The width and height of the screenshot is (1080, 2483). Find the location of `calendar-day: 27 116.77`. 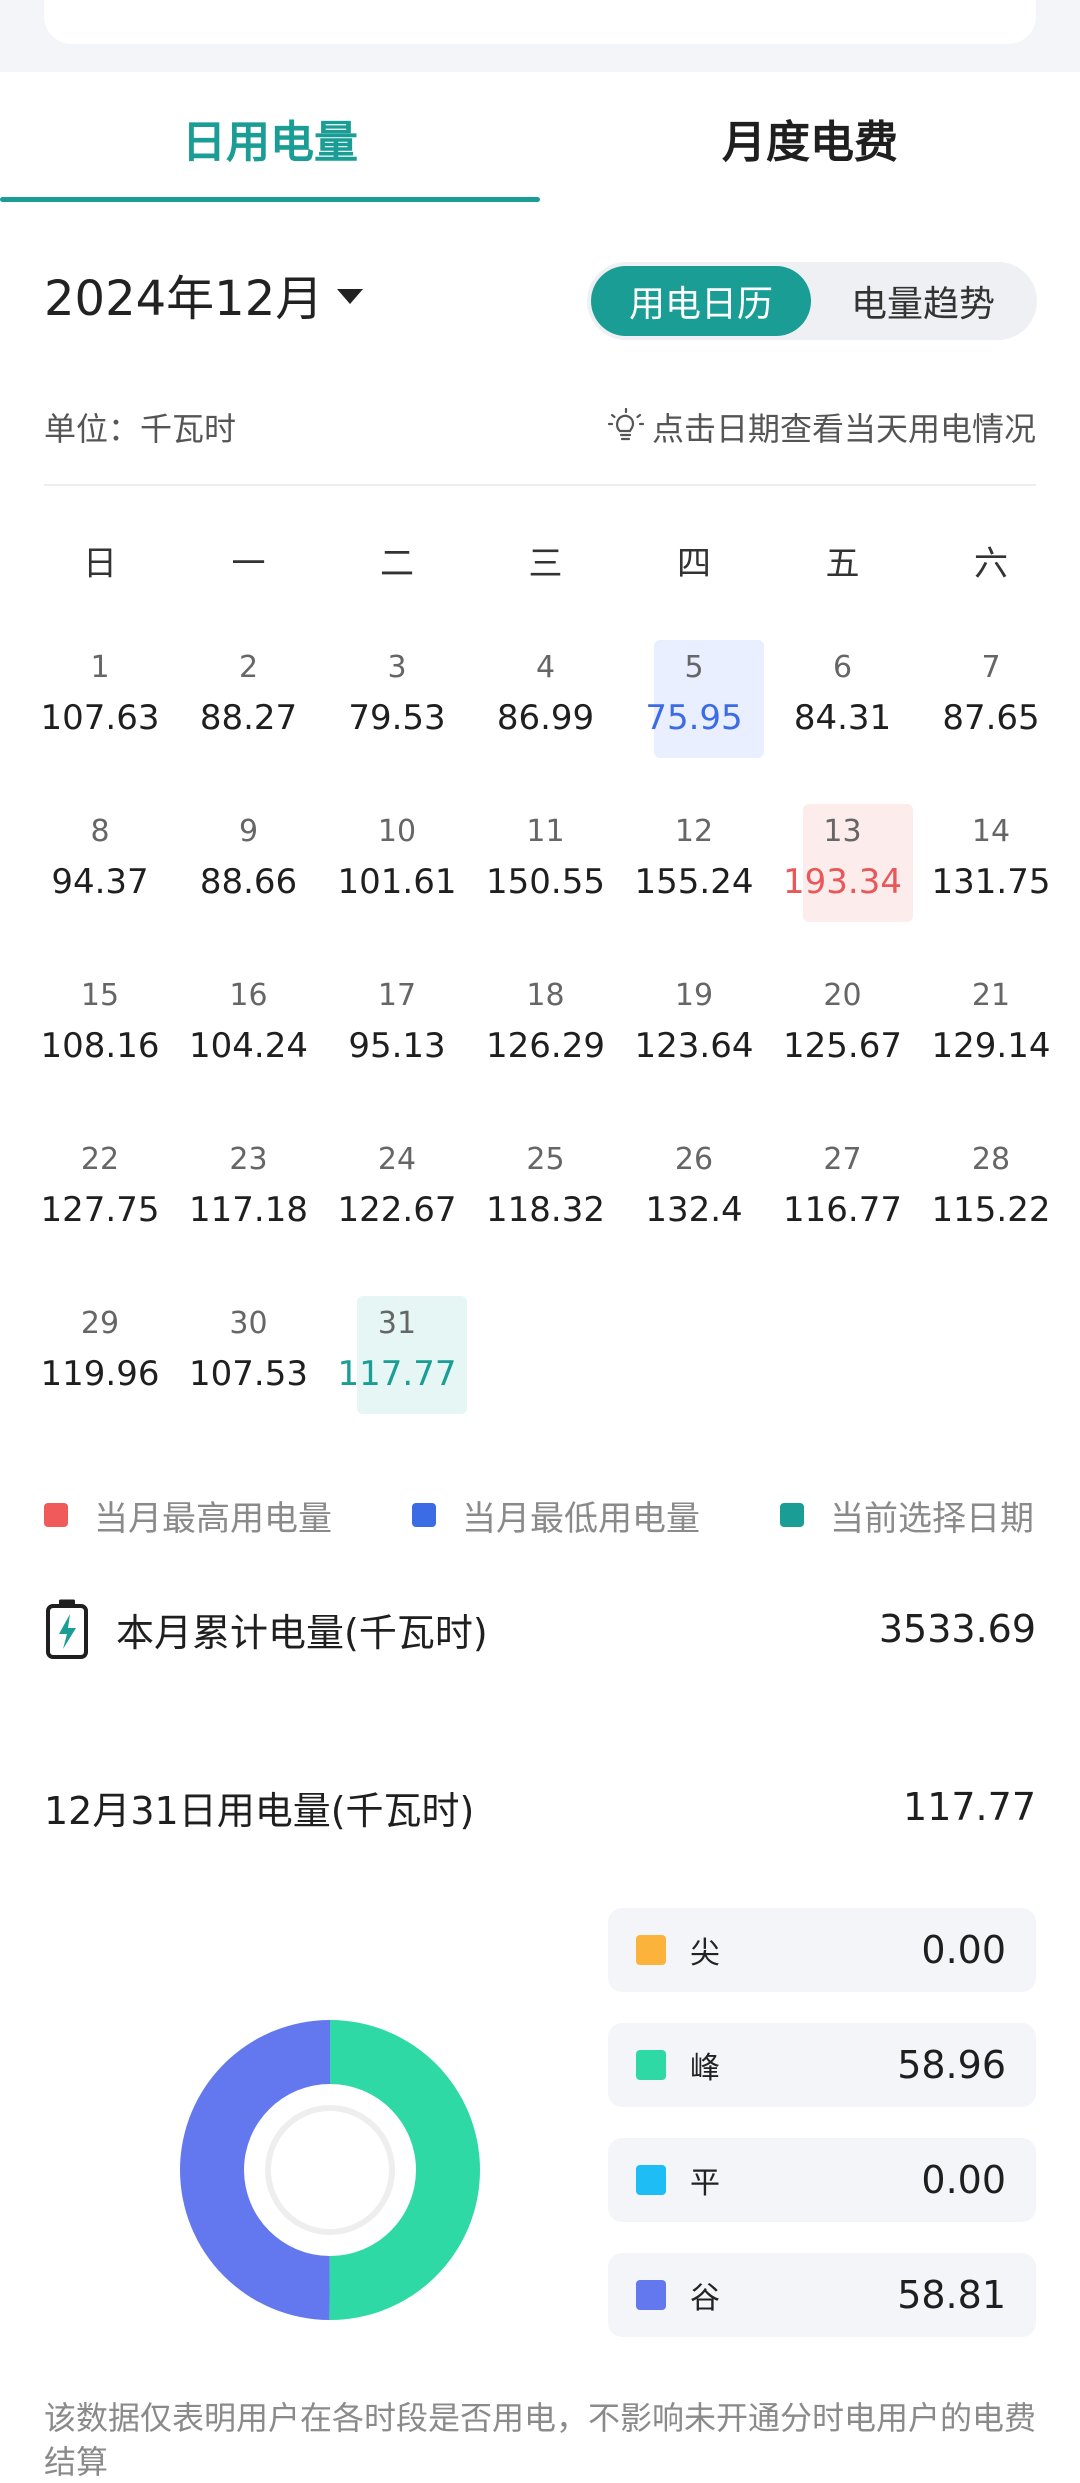

calendar-day: 27 116.77 is located at coordinates (843, 1190).